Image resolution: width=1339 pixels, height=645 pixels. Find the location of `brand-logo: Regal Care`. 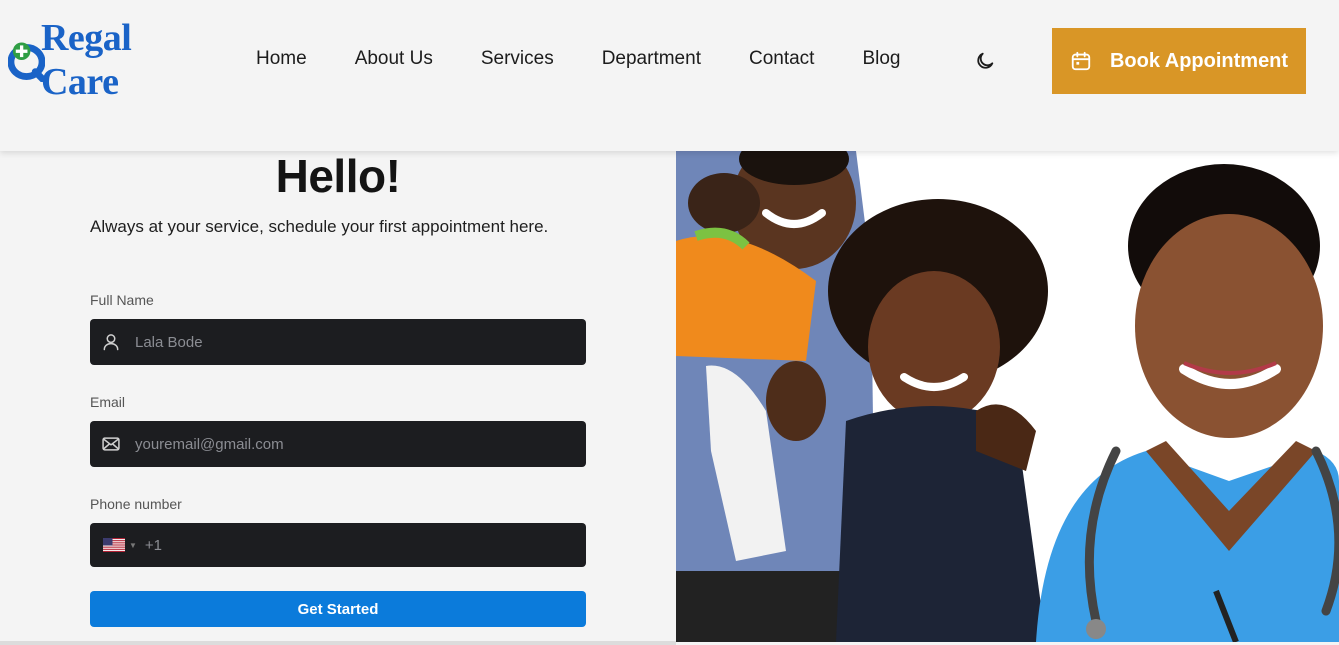

brand-logo: Regal Care is located at coordinates (110, 60).